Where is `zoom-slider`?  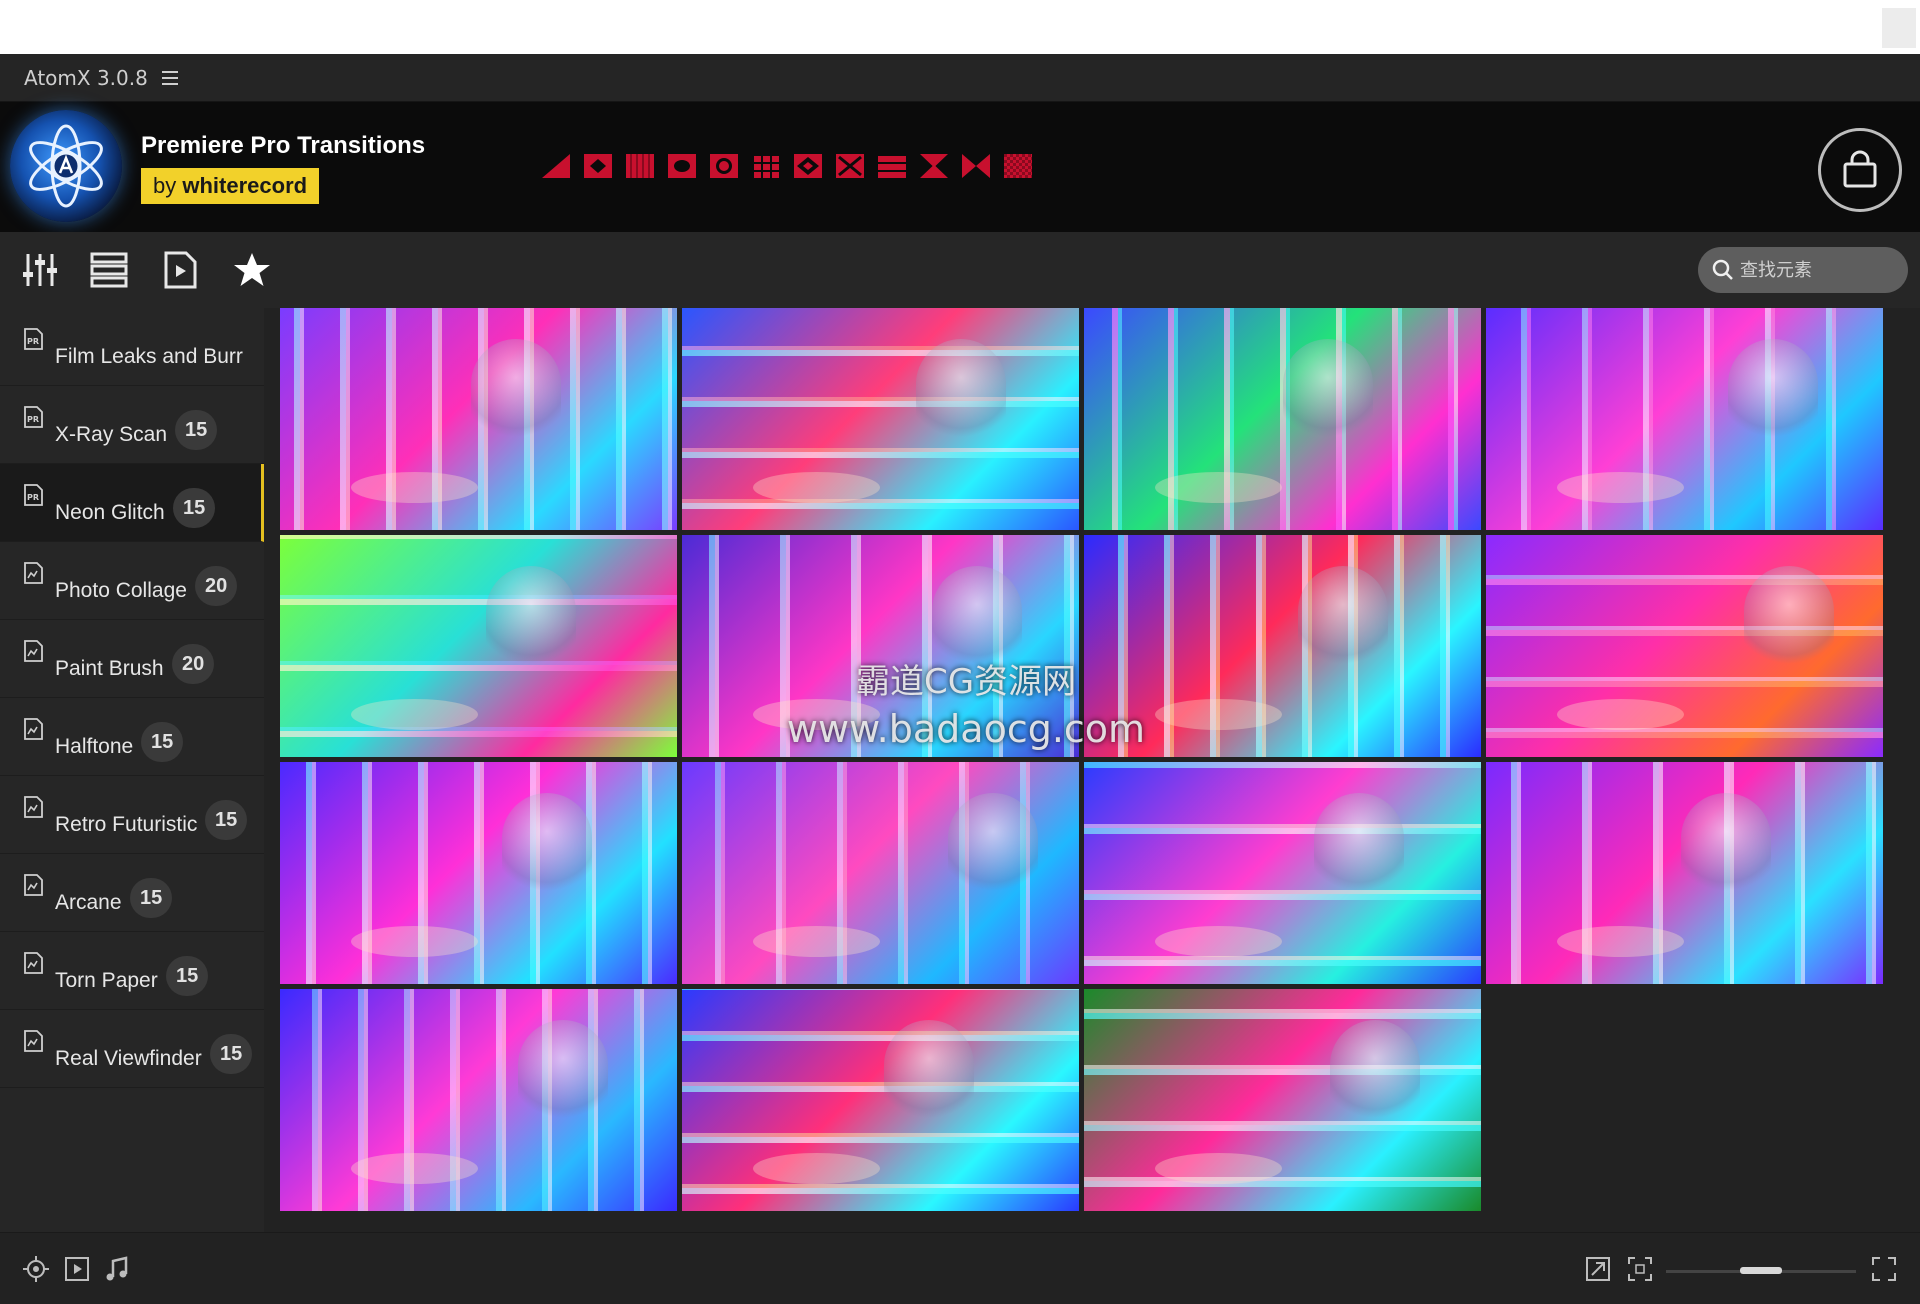
zoom-slider is located at coordinates (1761, 1270).